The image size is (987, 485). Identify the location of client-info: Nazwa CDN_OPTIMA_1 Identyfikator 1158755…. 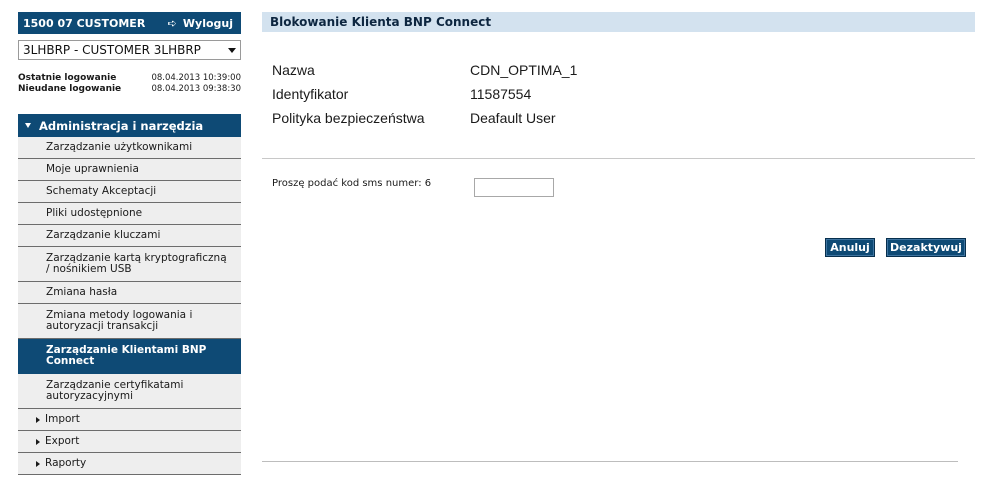
(424, 98).